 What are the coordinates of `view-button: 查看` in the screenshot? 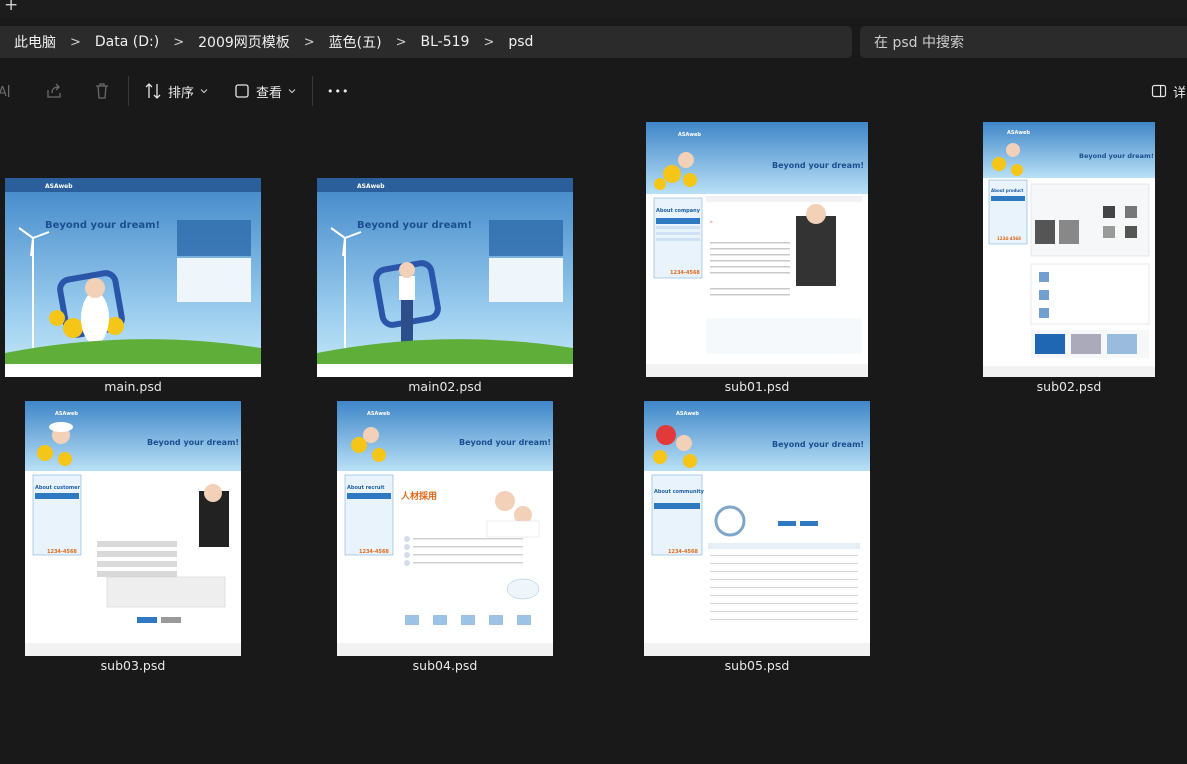 It's located at (265, 91).